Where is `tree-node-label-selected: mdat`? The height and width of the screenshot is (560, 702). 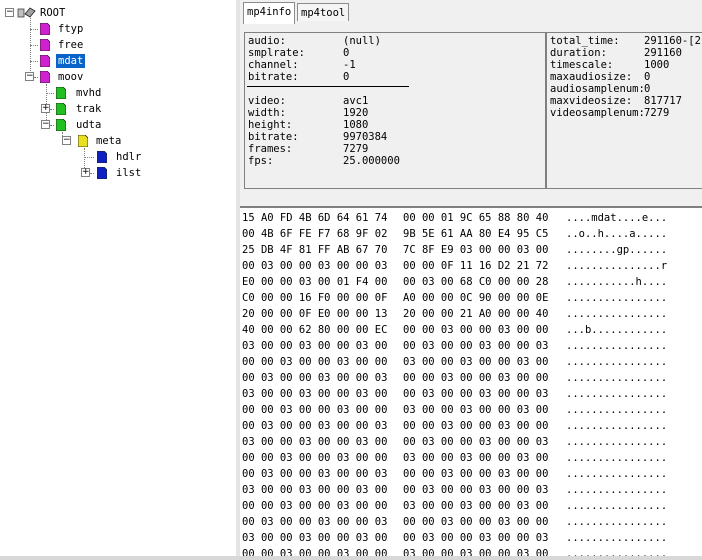 tree-node-label-selected: mdat is located at coordinates (71, 61).